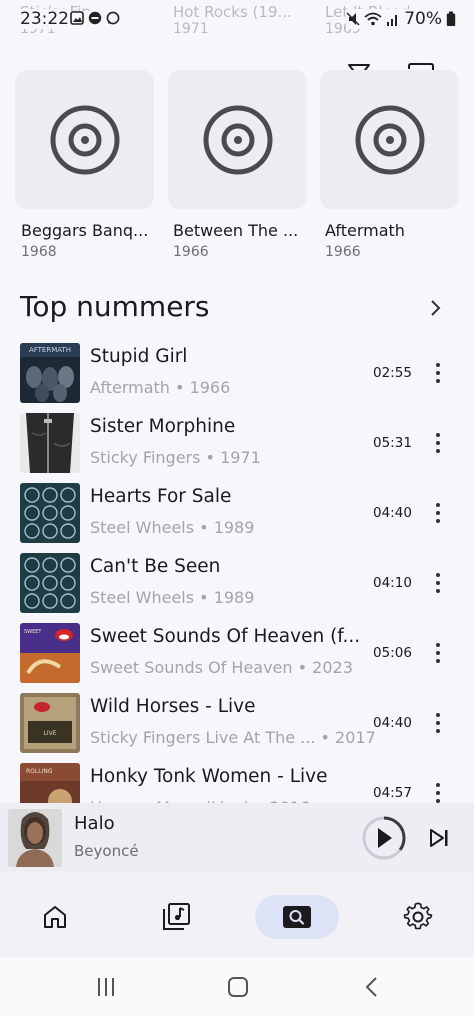 The image size is (474, 1016). Describe the element at coordinates (353, 19) in the screenshot. I see `mute-icon` at that location.